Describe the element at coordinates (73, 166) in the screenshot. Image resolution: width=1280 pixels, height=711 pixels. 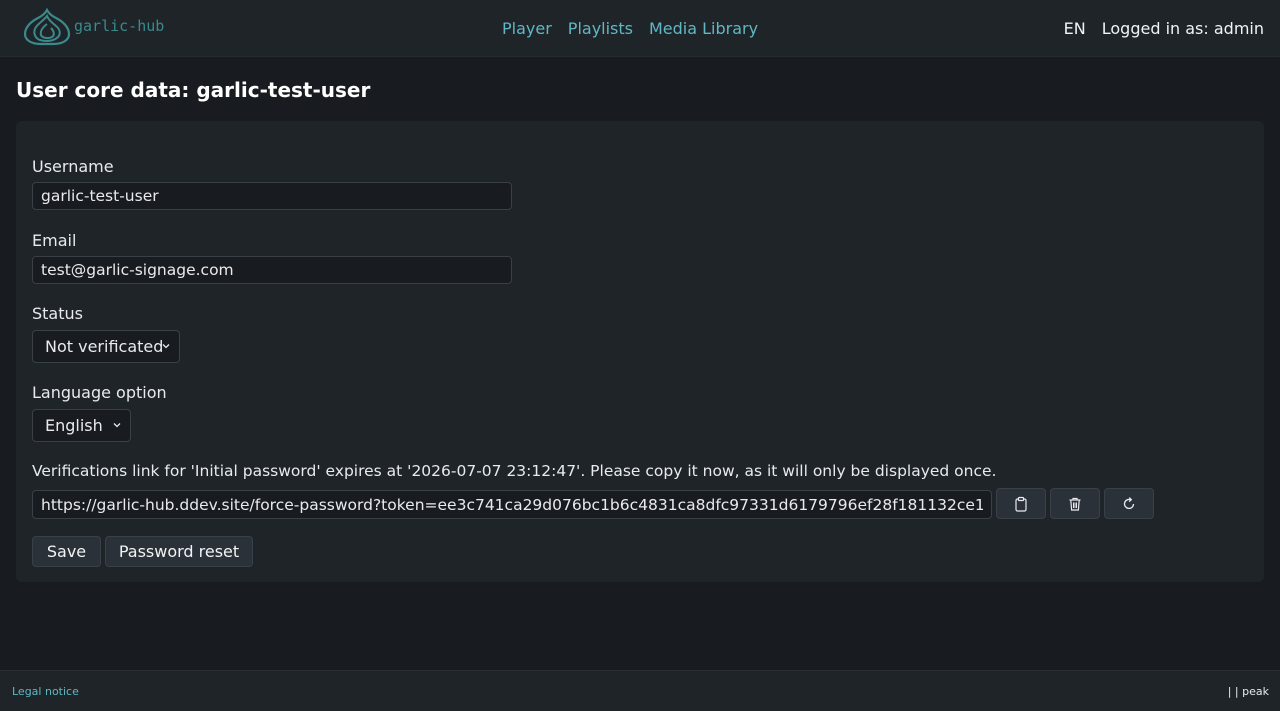
I see `username-label: Username` at that location.